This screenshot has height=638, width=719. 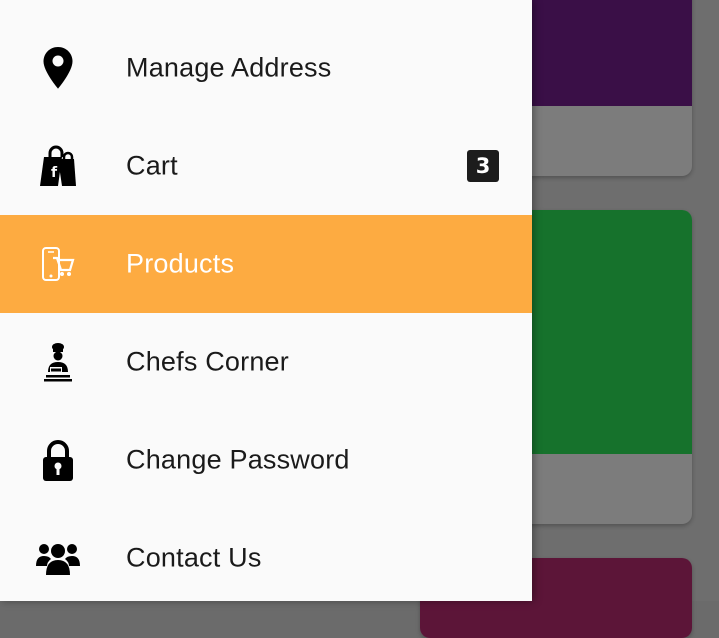 I want to click on shopping-bags-icon: f, so click(x=58, y=166).